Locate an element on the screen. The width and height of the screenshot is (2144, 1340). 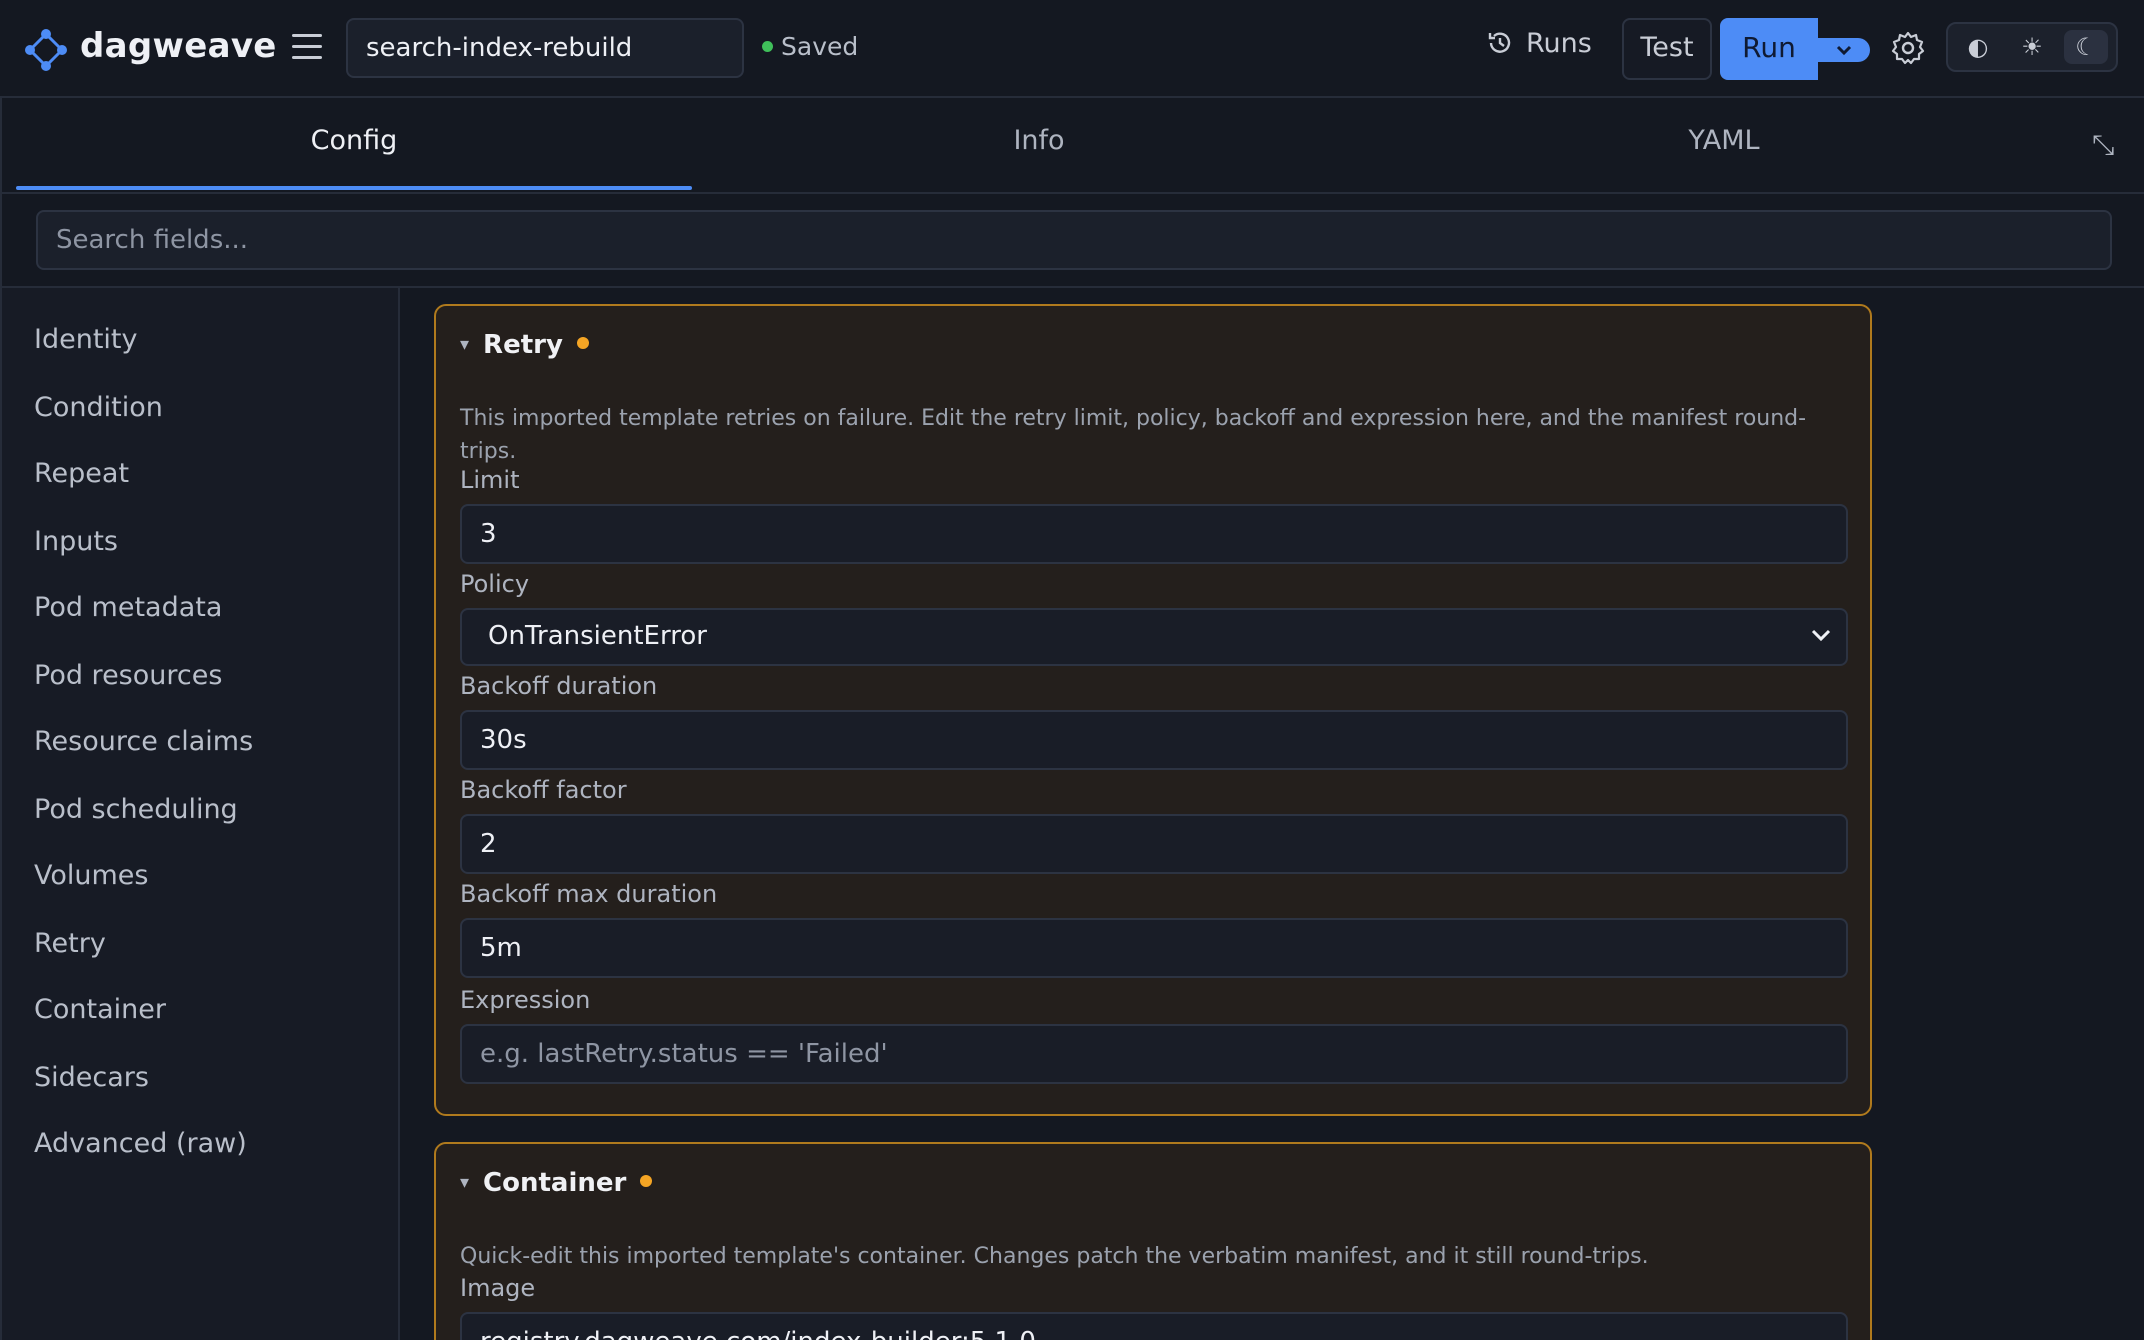
retry-section-header: ▾ Retry is located at coordinates (524, 345).